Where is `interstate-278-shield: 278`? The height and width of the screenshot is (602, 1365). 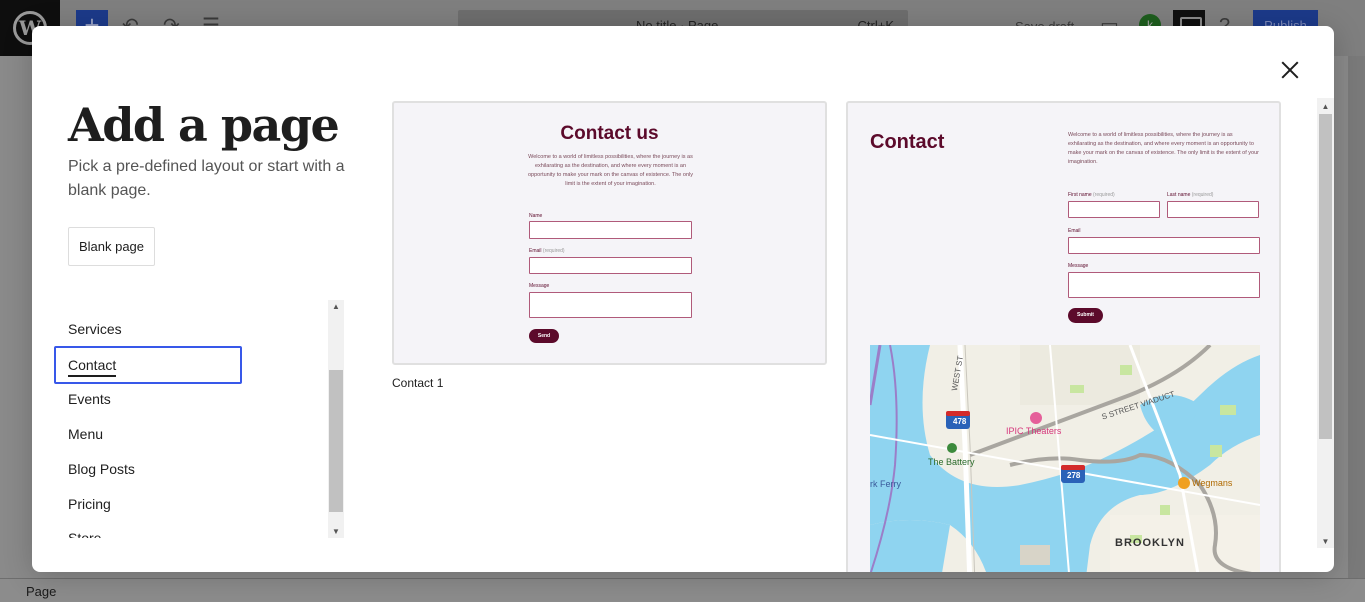 interstate-278-shield: 278 is located at coordinates (1074, 475).